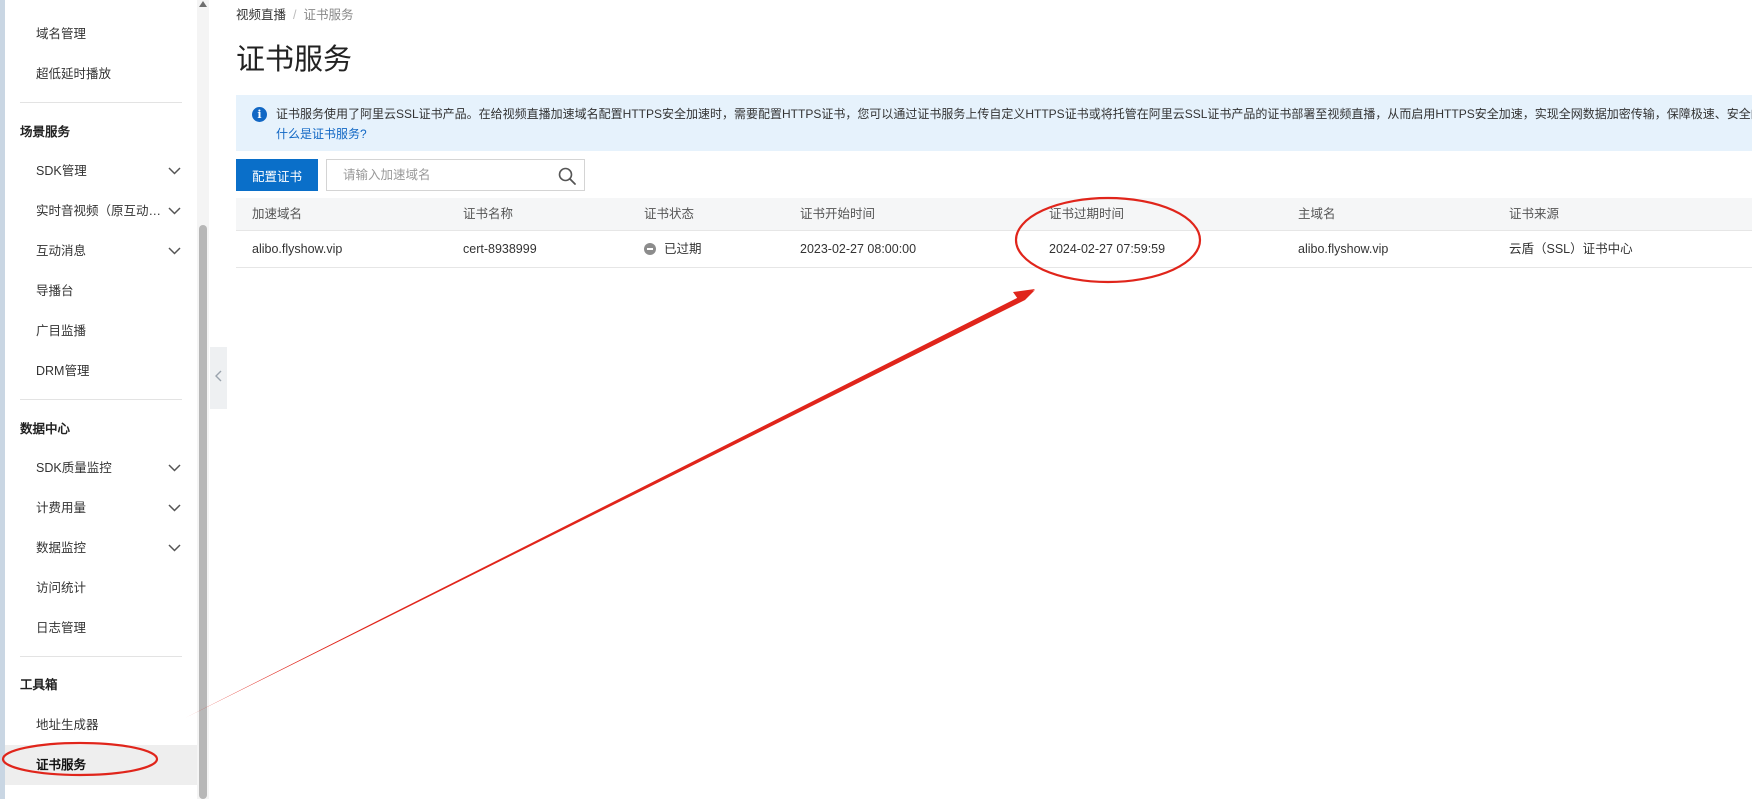 The width and height of the screenshot is (1752, 799). Describe the element at coordinates (67, 725) in the screenshot. I see `sidebar-item-label: 地址生成器` at that location.